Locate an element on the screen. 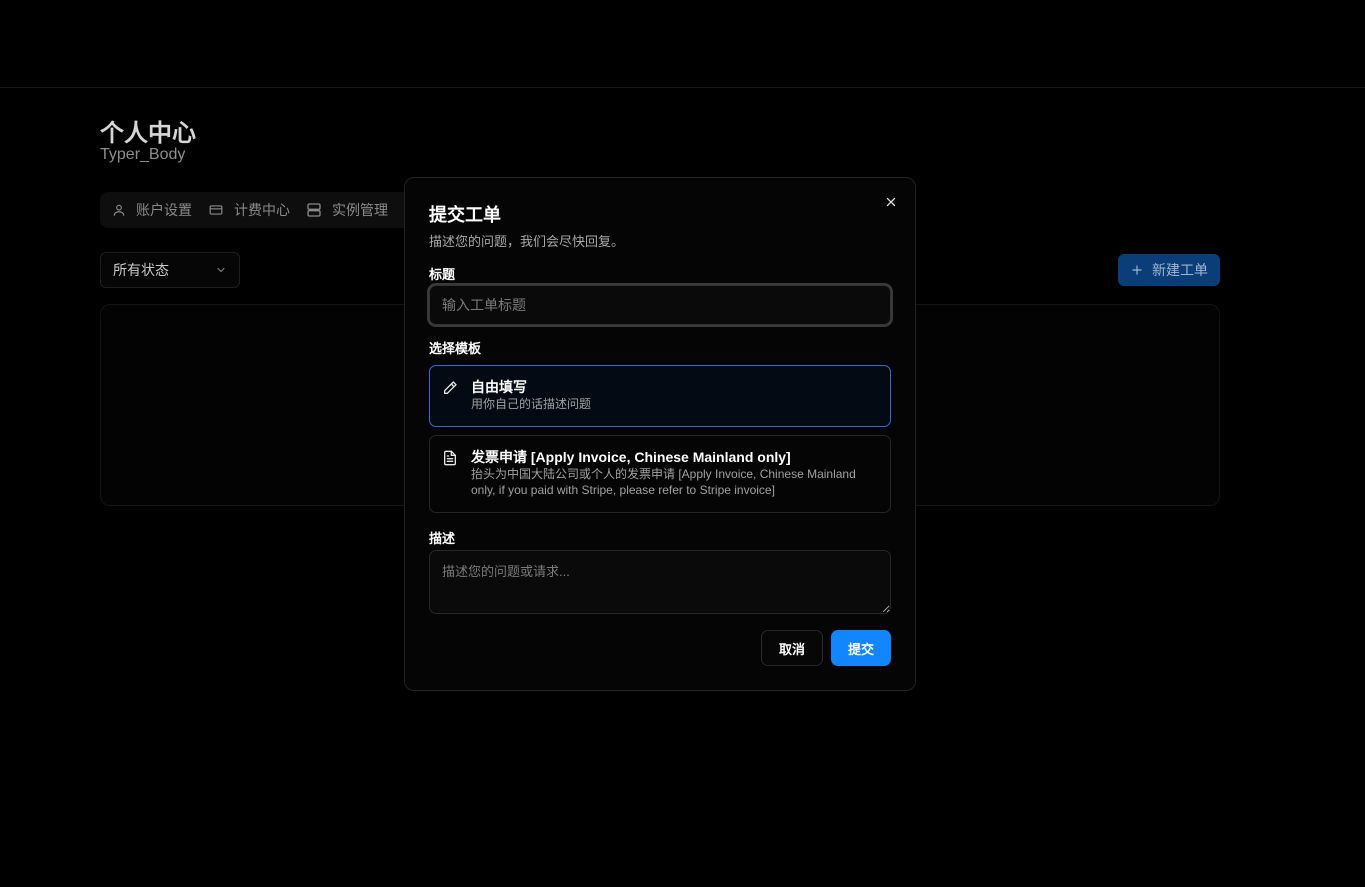  tab-label: 账户设置 is located at coordinates (164, 210).